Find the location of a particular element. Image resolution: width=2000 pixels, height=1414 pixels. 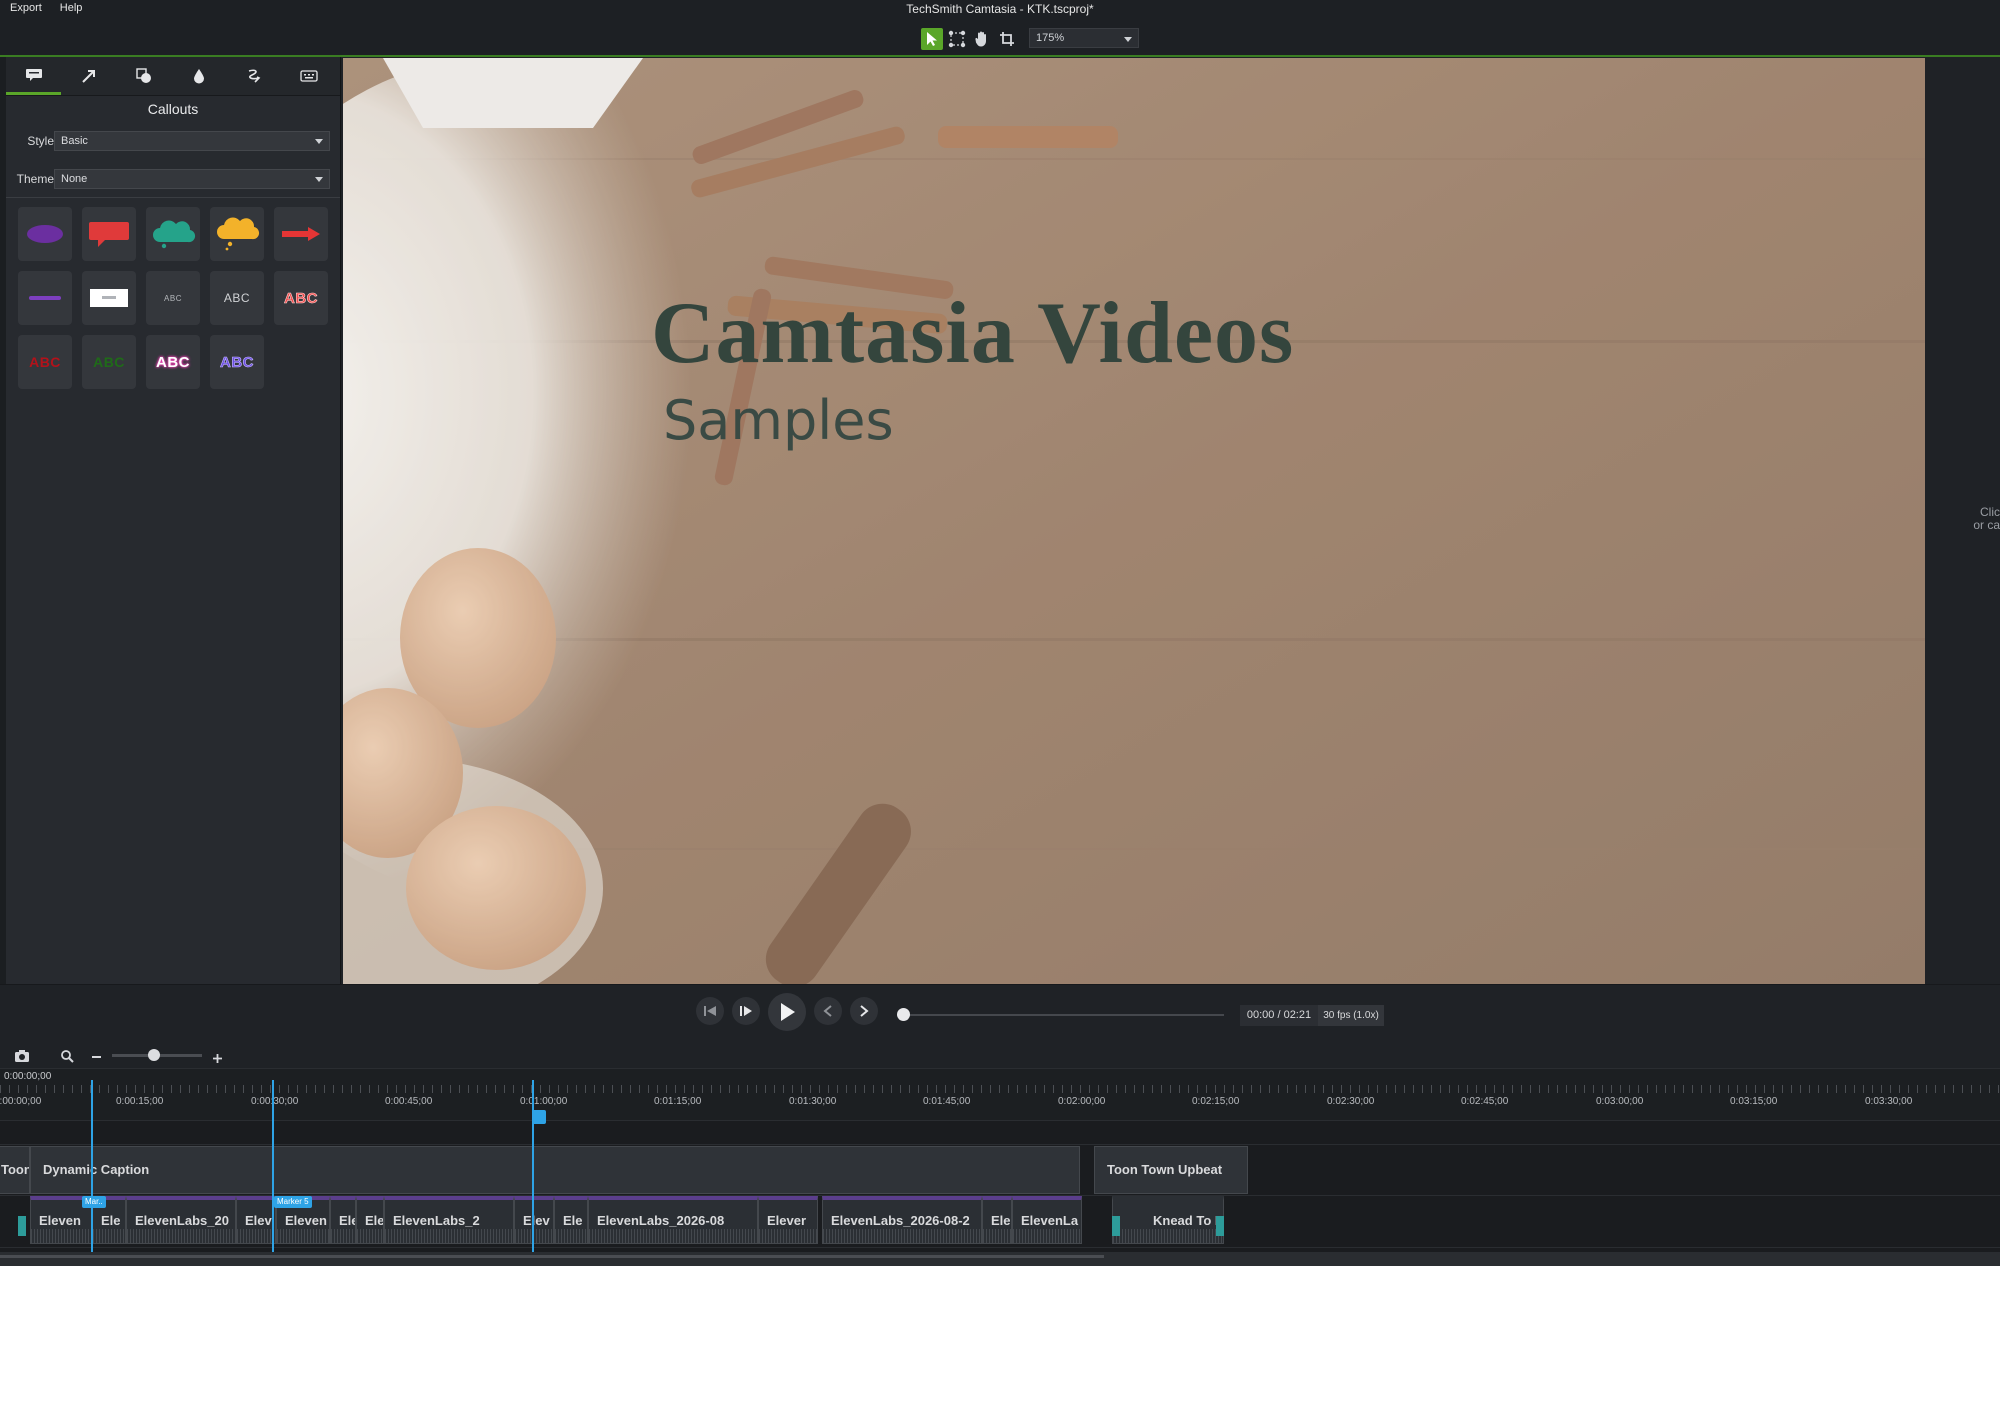

audio-clip: Elever is located at coordinates (788, 1220).